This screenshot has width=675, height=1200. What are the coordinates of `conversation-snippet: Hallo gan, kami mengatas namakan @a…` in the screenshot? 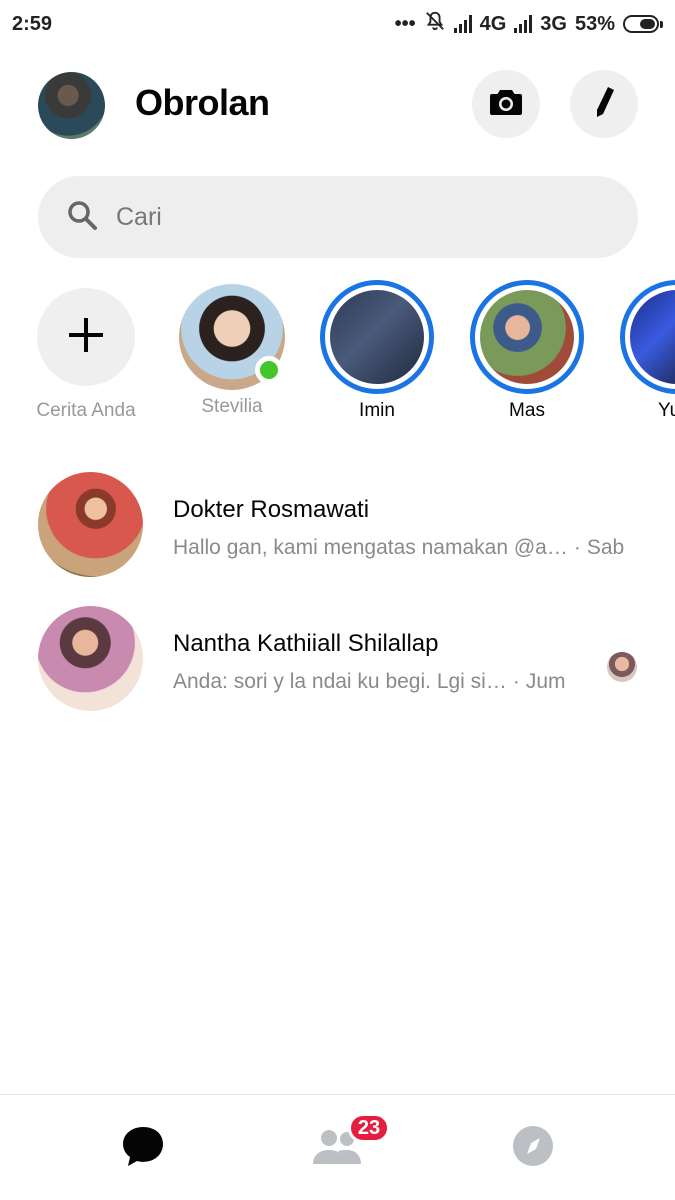 It's located at (370, 547).